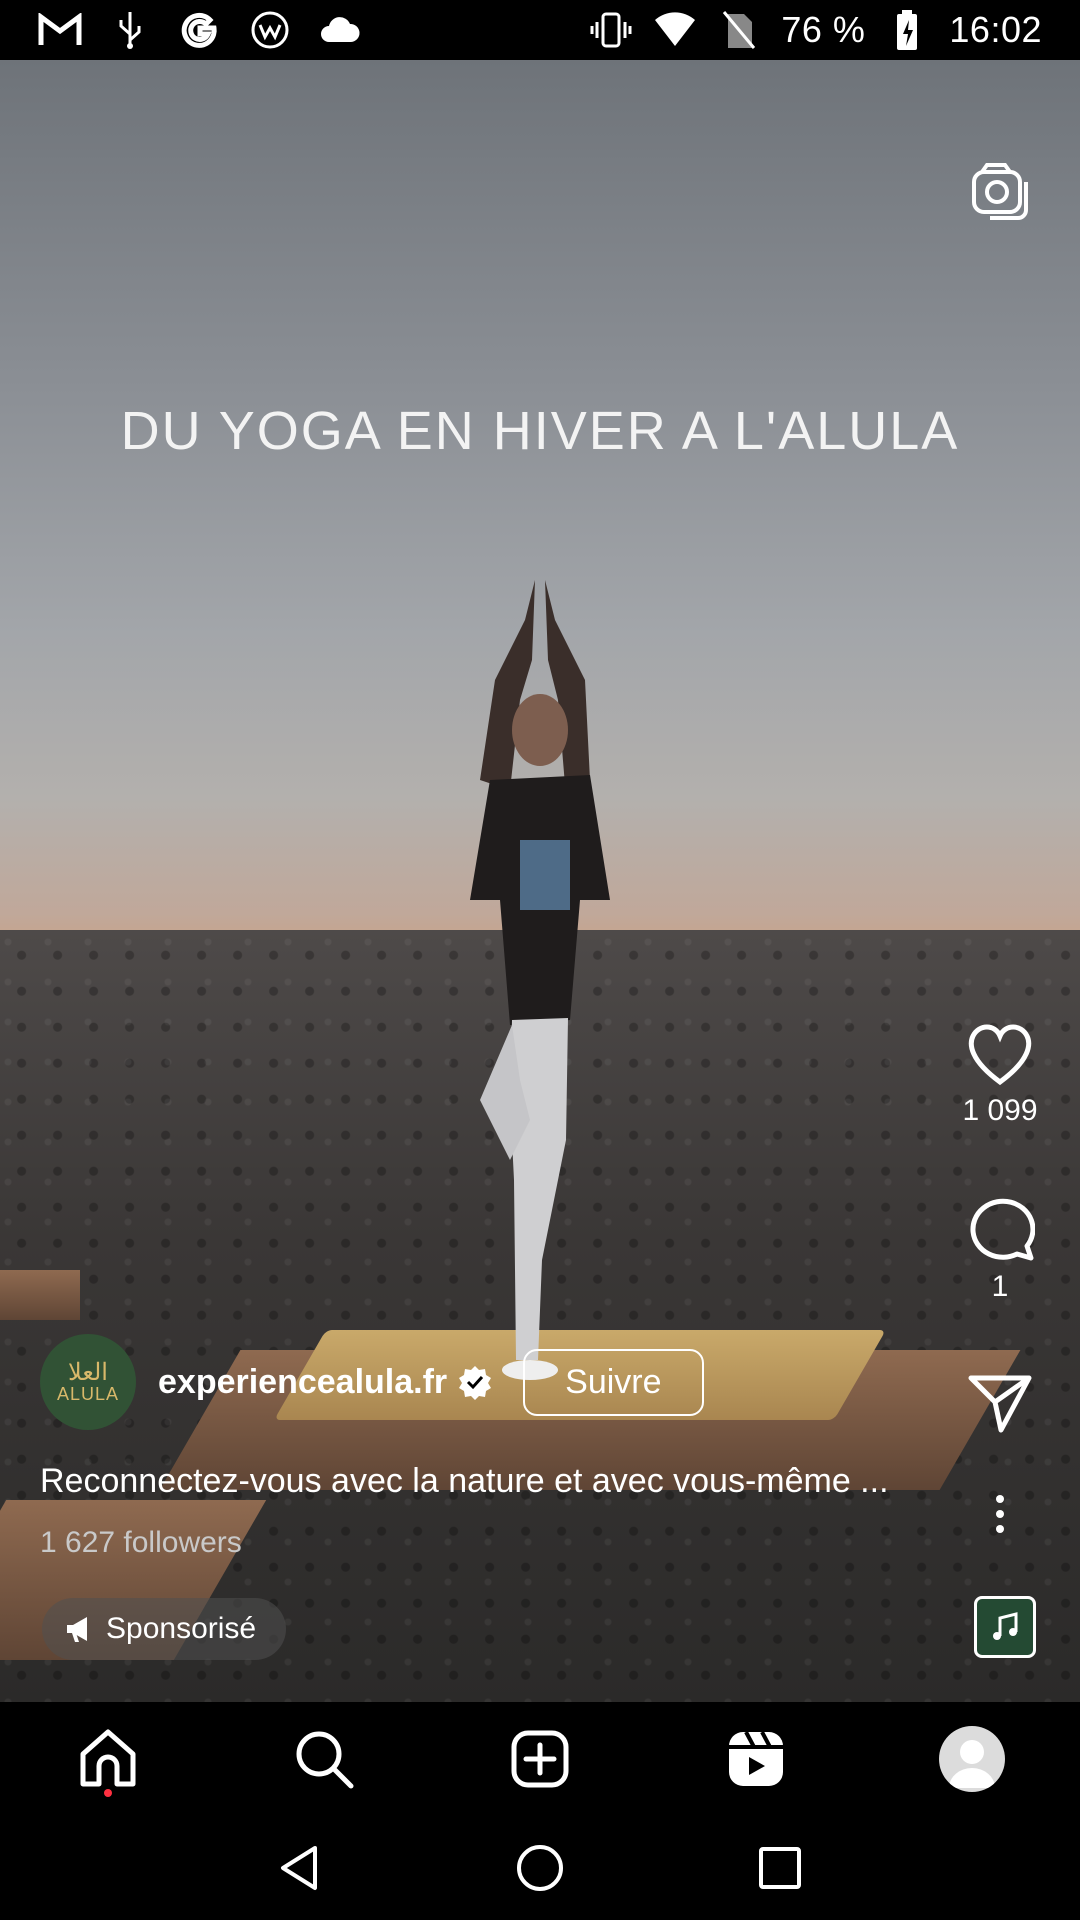  Describe the element at coordinates (88, 1371) in the screenshot. I see `avatar-logo-arabic: العلا` at that location.